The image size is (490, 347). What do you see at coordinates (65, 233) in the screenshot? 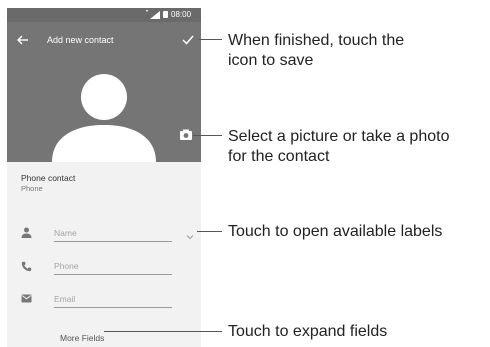
I see `name-field-placeholder: Name` at bounding box center [65, 233].